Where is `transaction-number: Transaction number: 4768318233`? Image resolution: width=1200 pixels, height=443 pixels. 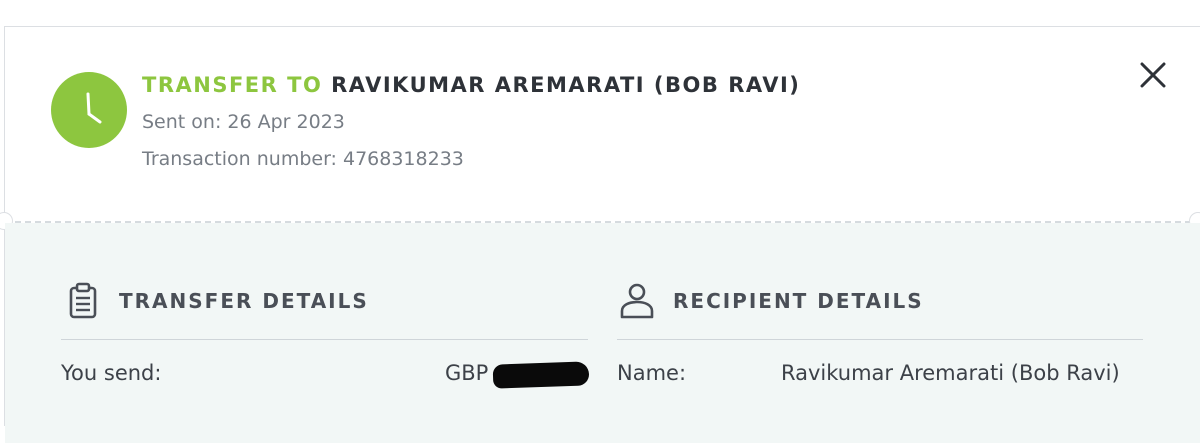 transaction-number: Transaction number: 4768318233 is located at coordinates (303, 159).